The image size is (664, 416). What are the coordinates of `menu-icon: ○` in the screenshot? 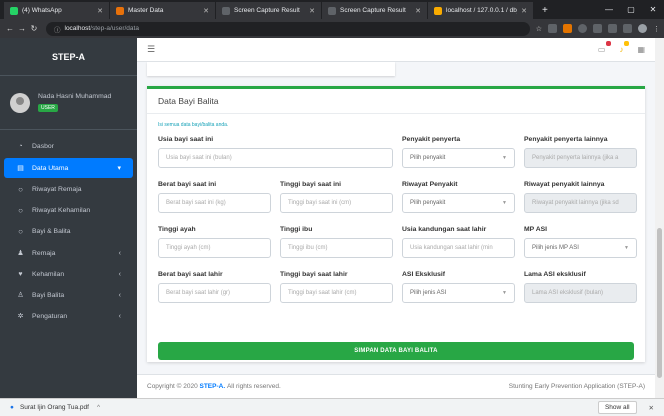 It's located at (20, 231).